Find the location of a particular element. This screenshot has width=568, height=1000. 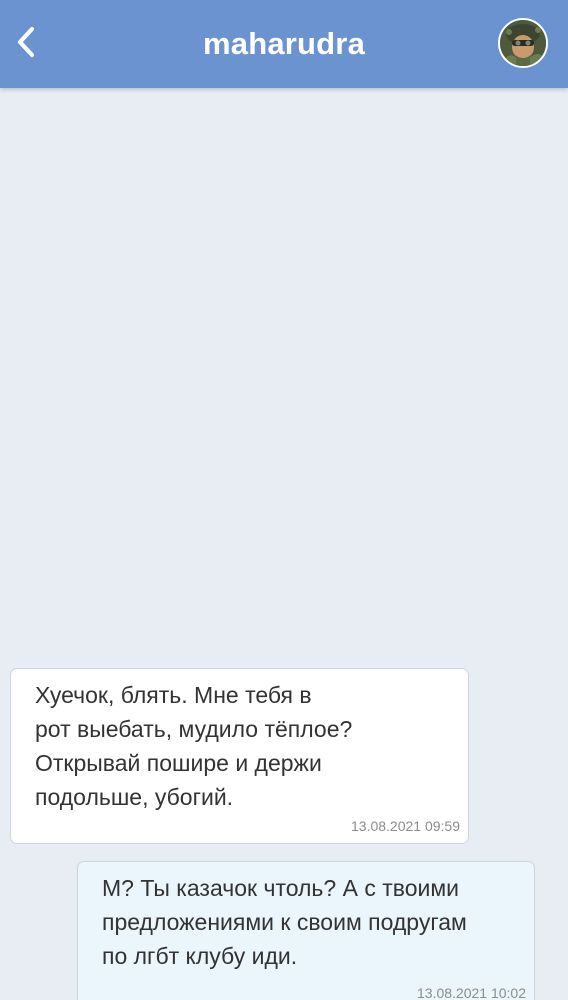

user-avatar is located at coordinates (523, 43).